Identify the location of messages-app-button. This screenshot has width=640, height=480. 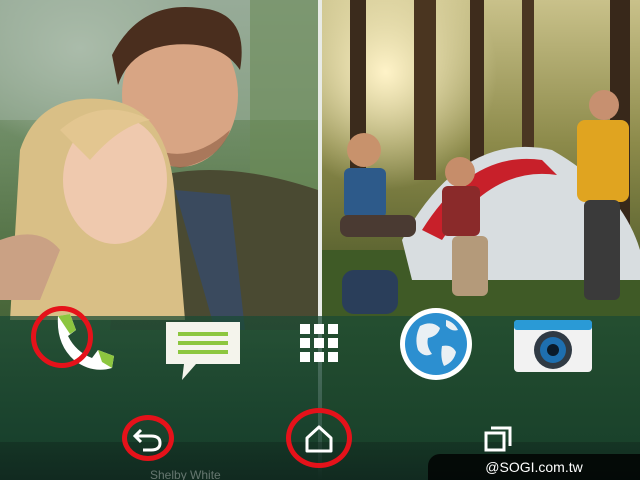
(203, 351).